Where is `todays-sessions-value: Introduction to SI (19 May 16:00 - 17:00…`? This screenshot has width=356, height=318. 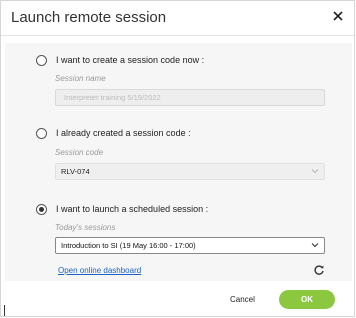 todays-sessions-value: Introduction to SI (19 May 16:00 - 17:00… is located at coordinates (128, 245).